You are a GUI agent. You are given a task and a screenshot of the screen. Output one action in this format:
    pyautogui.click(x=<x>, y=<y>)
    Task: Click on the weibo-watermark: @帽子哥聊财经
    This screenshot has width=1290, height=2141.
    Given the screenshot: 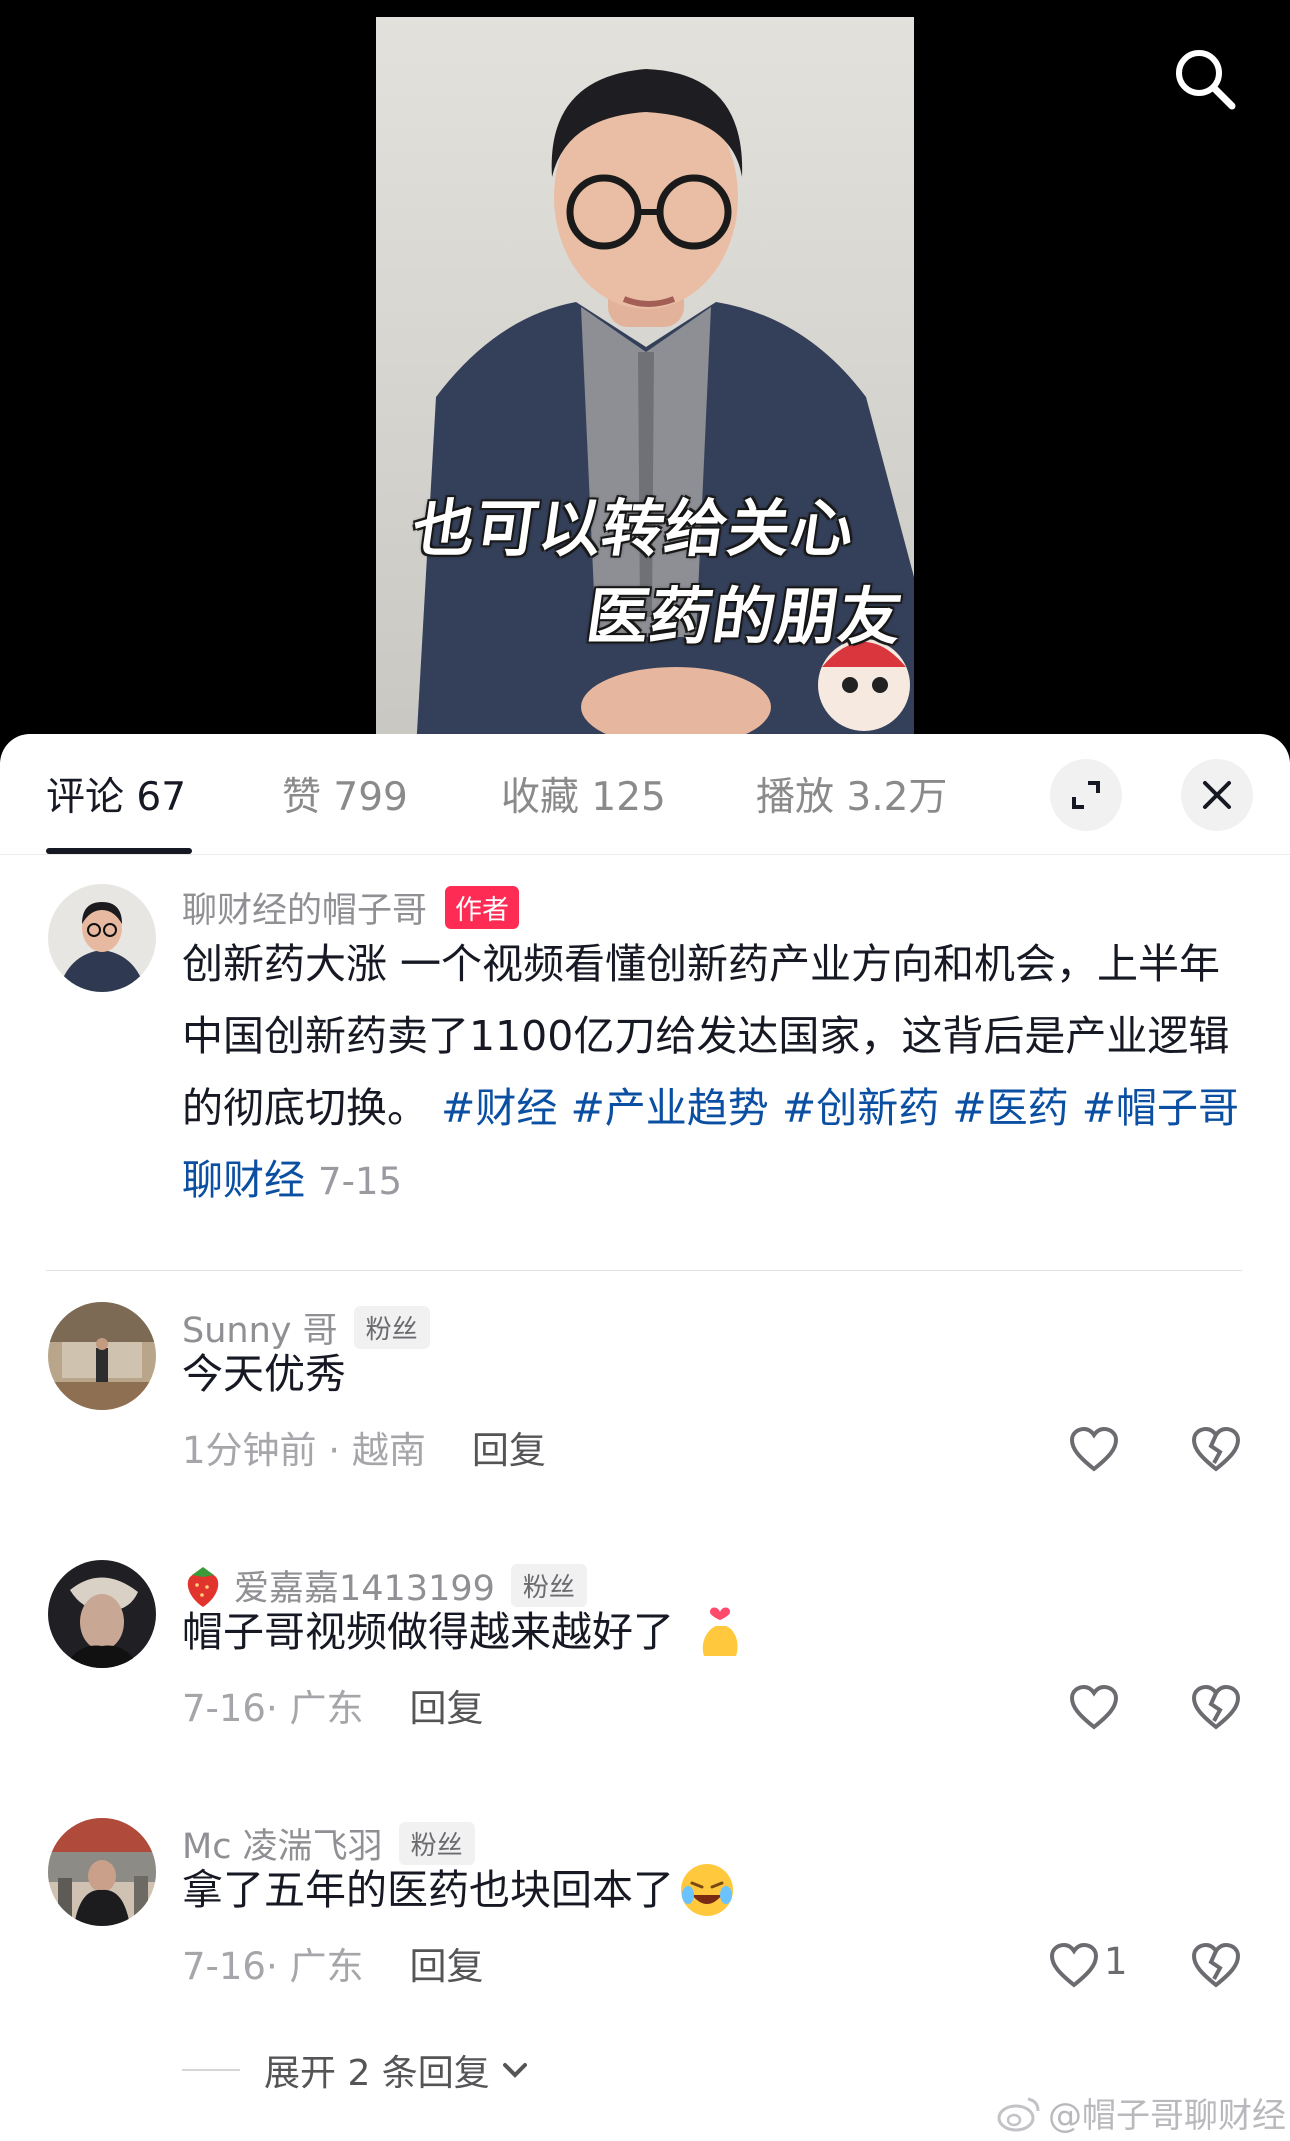 What is the action you would take?
    pyautogui.click(x=1141, y=2112)
    